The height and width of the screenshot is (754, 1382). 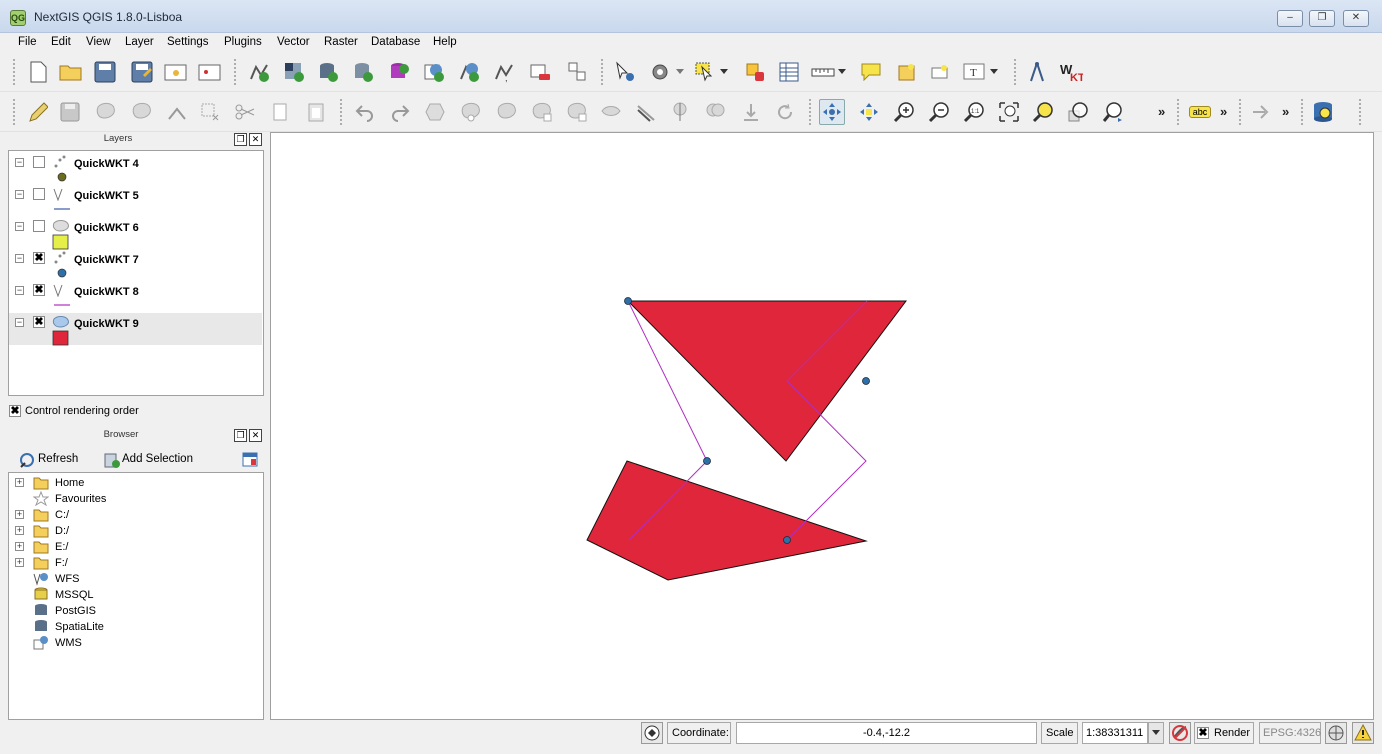 I want to click on scale-combobox: 1:38331311, so click(x=1115, y=733).